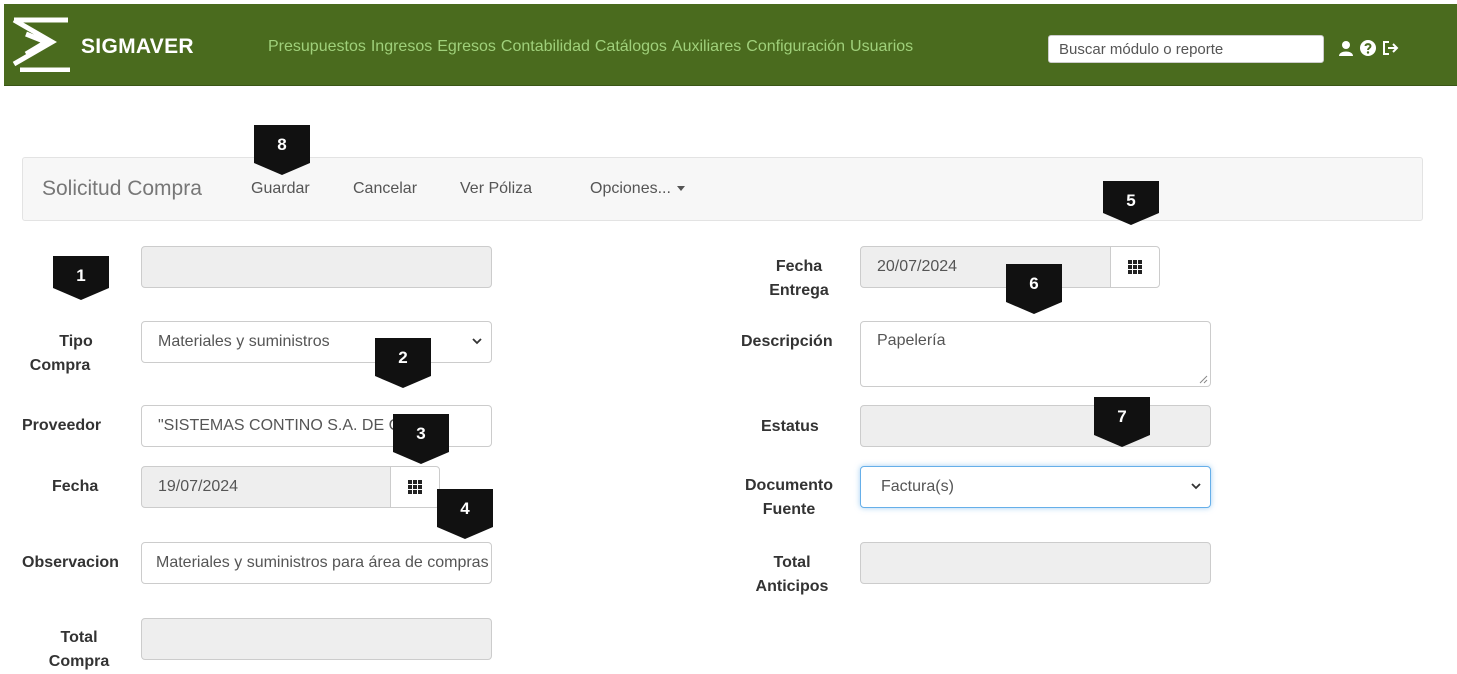 This screenshot has height=674, width=1457. What do you see at coordinates (41, 44) in the screenshot?
I see `sigmaver-logo-icon` at bounding box center [41, 44].